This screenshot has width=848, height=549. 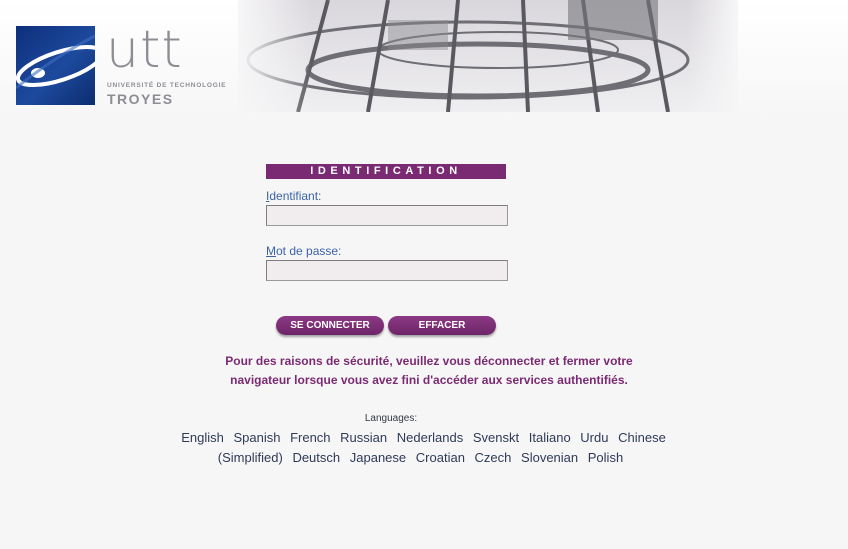 I want to click on password-label: Mot de passe:, so click(x=303, y=251).